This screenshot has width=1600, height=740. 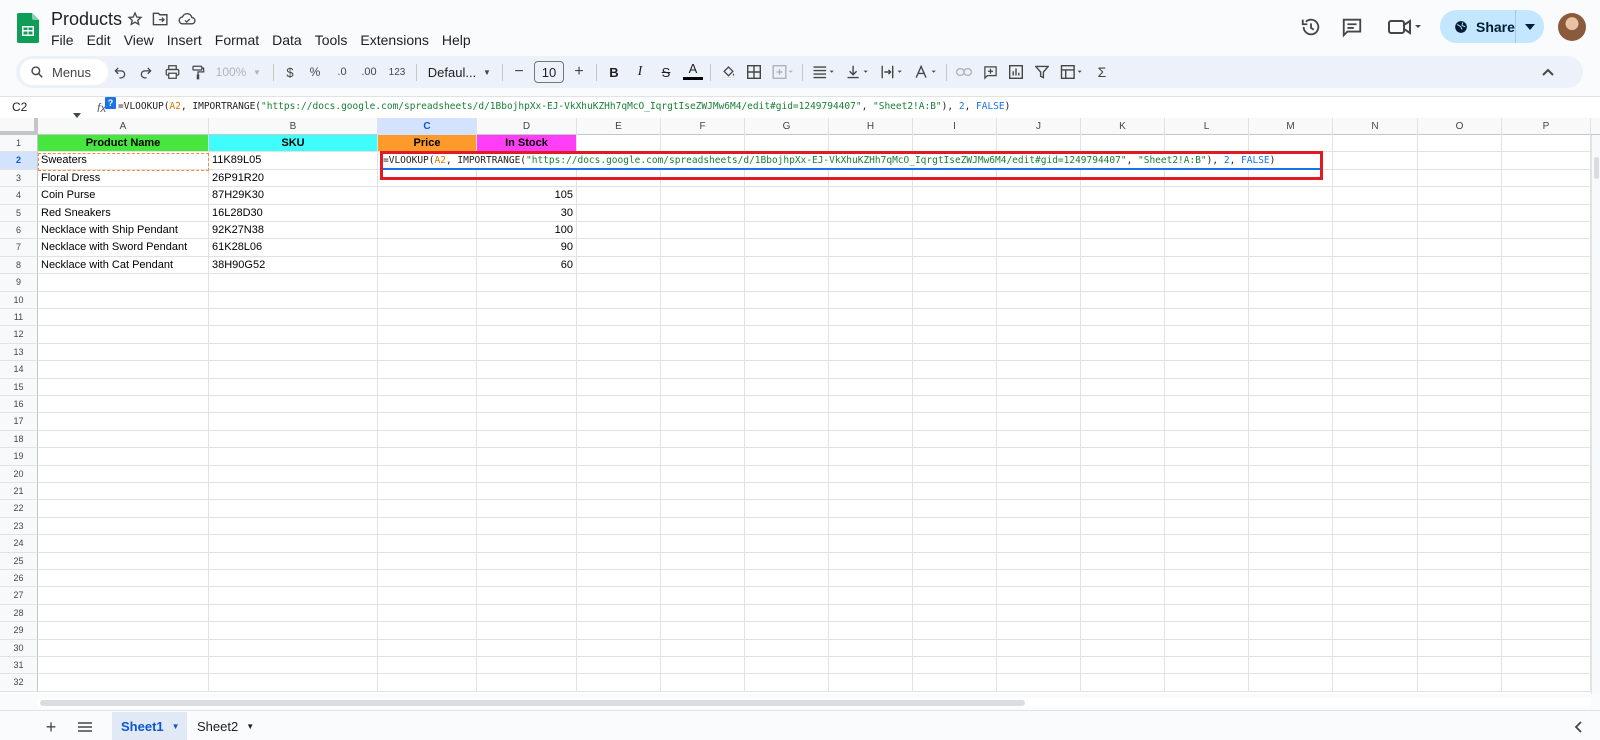 What do you see at coordinates (1039, 126) in the screenshot?
I see `column-header-j: J` at bounding box center [1039, 126].